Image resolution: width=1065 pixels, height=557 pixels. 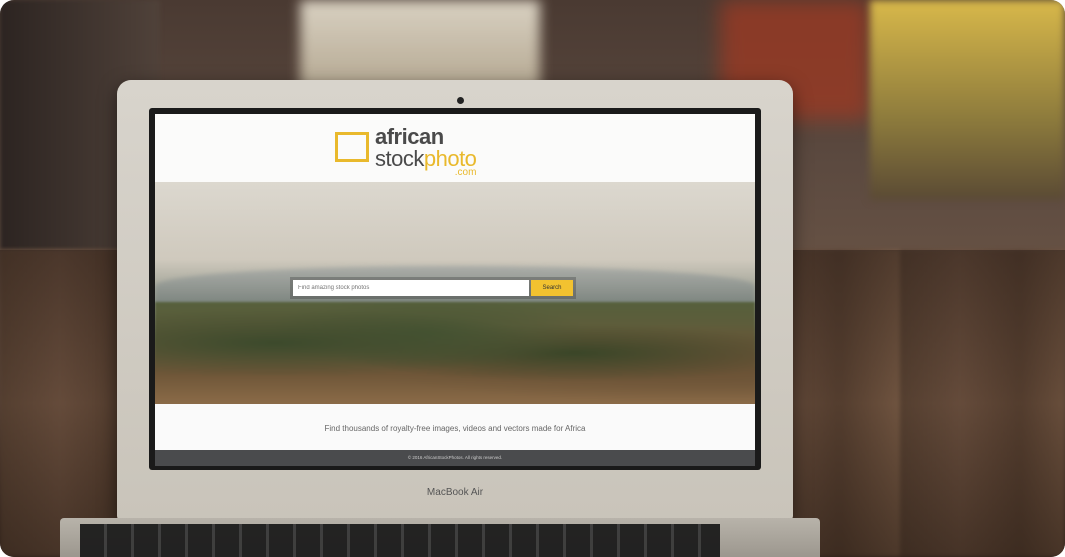 I want to click on laptop-base, so click(x=440, y=537).